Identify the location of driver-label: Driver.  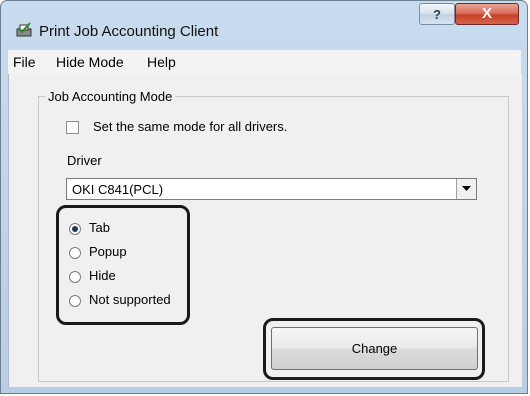
(84, 160).